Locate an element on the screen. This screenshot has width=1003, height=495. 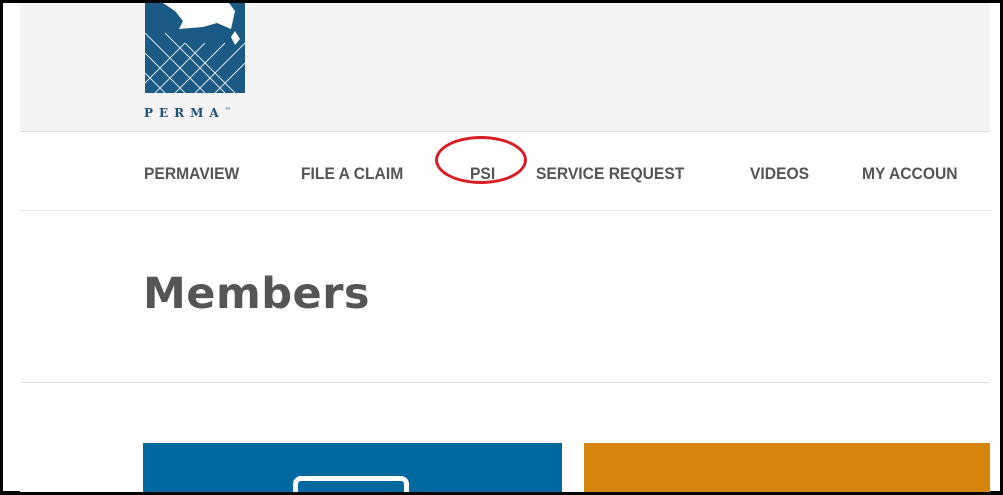
logo-wordmark: PERMA™ is located at coordinates (187, 113).